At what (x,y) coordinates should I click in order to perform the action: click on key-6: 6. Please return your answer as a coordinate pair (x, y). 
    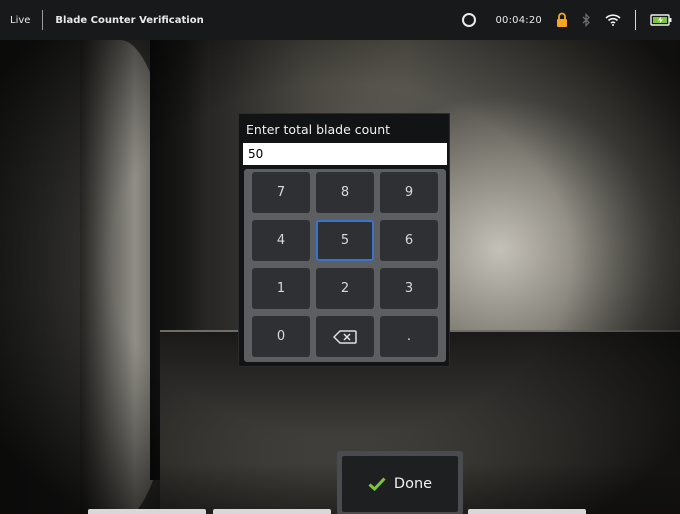
    Looking at the image, I should click on (409, 240).